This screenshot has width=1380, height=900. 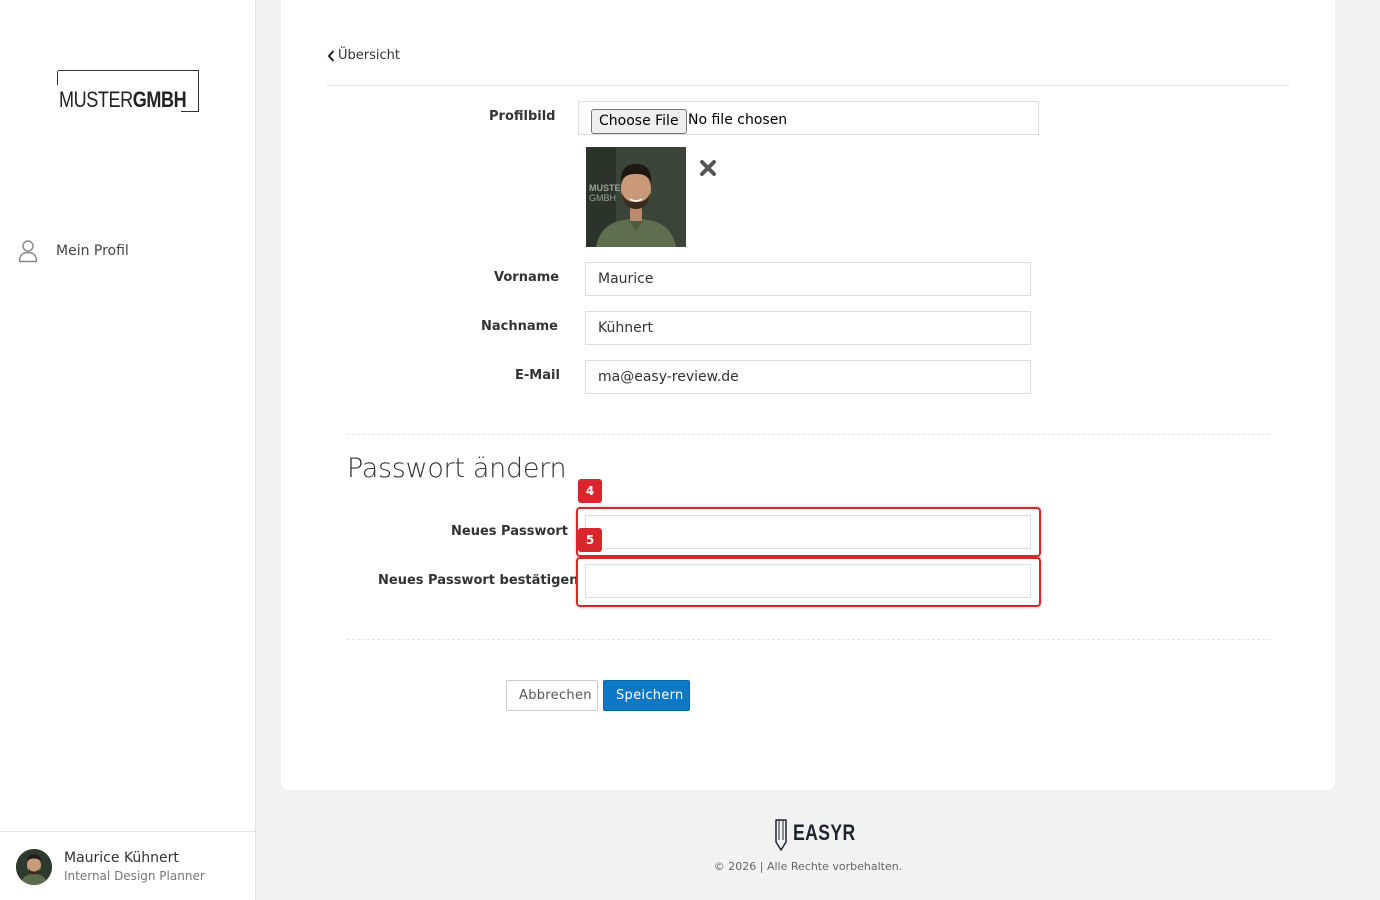 I want to click on file-input: Choose File No file chosen, so click(x=808, y=118).